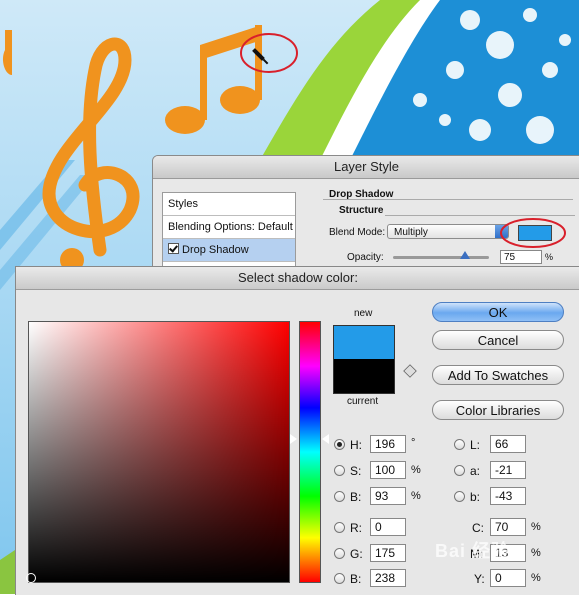  I want to click on cyan-unit: %, so click(536, 527).